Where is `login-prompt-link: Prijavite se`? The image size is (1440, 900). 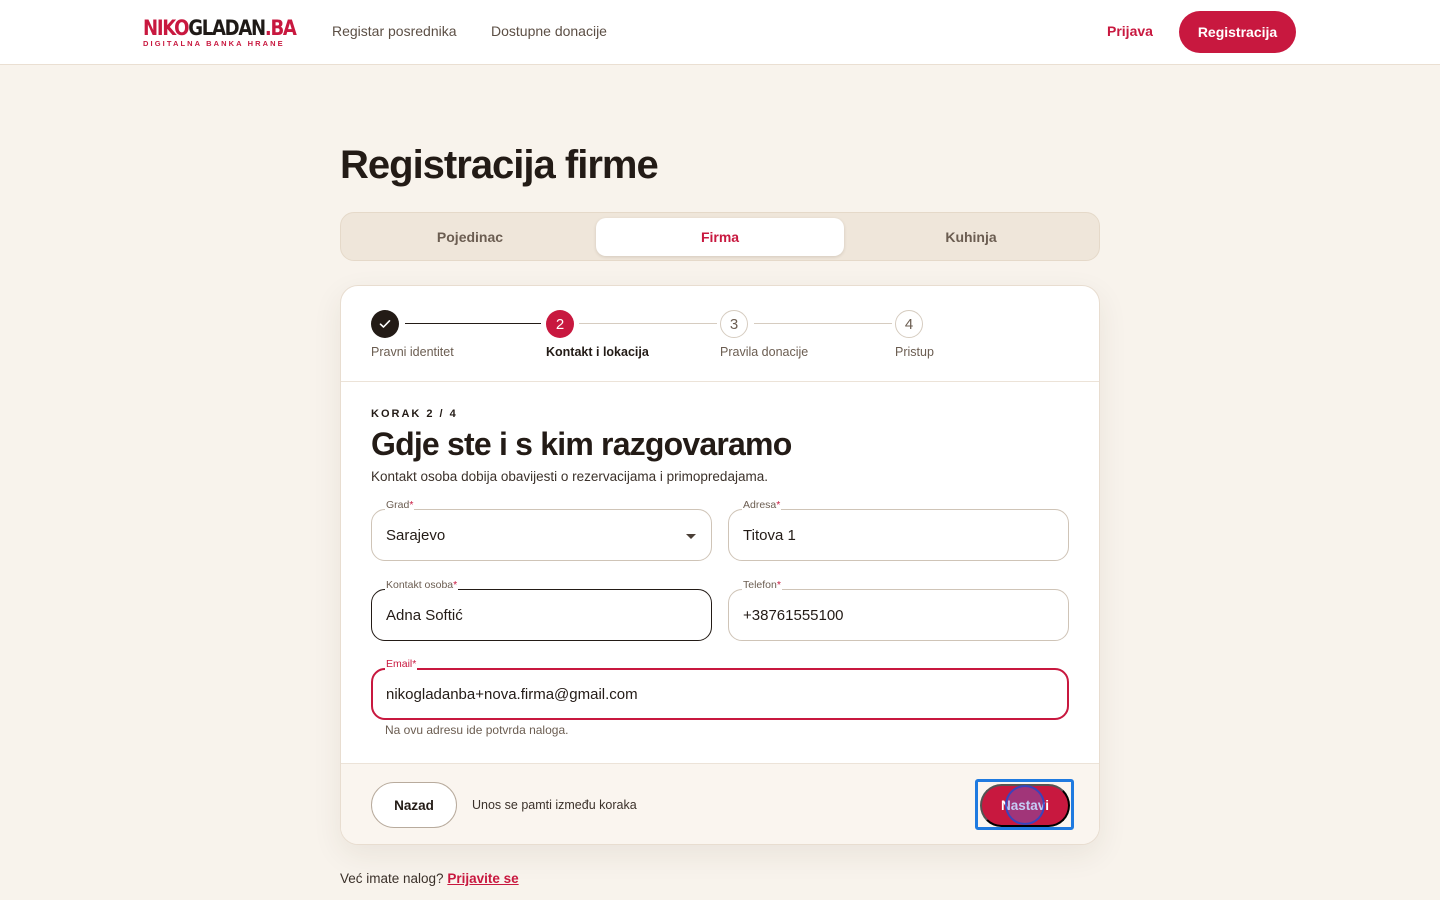
login-prompt-link: Prijavite se is located at coordinates (482, 878).